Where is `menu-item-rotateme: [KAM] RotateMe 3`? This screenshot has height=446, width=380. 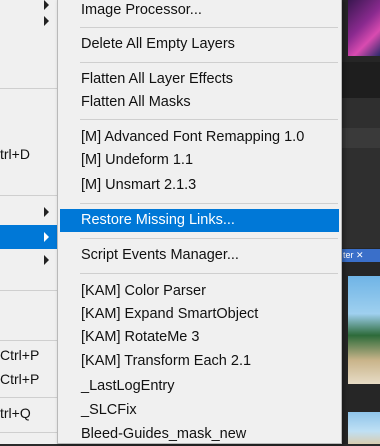
menu-item-rotateme: [KAM] RotateMe 3 is located at coordinates (199, 337).